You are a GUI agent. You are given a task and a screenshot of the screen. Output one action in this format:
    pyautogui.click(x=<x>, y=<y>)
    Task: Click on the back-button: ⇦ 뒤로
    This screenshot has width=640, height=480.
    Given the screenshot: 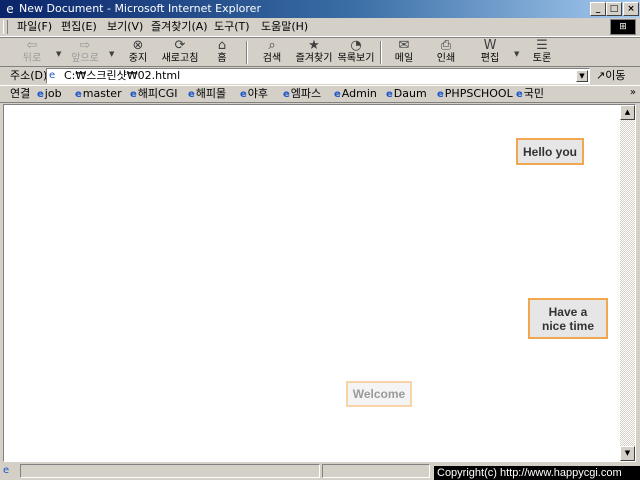 What is the action you would take?
    pyautogui.click(x=32, y=52)
    